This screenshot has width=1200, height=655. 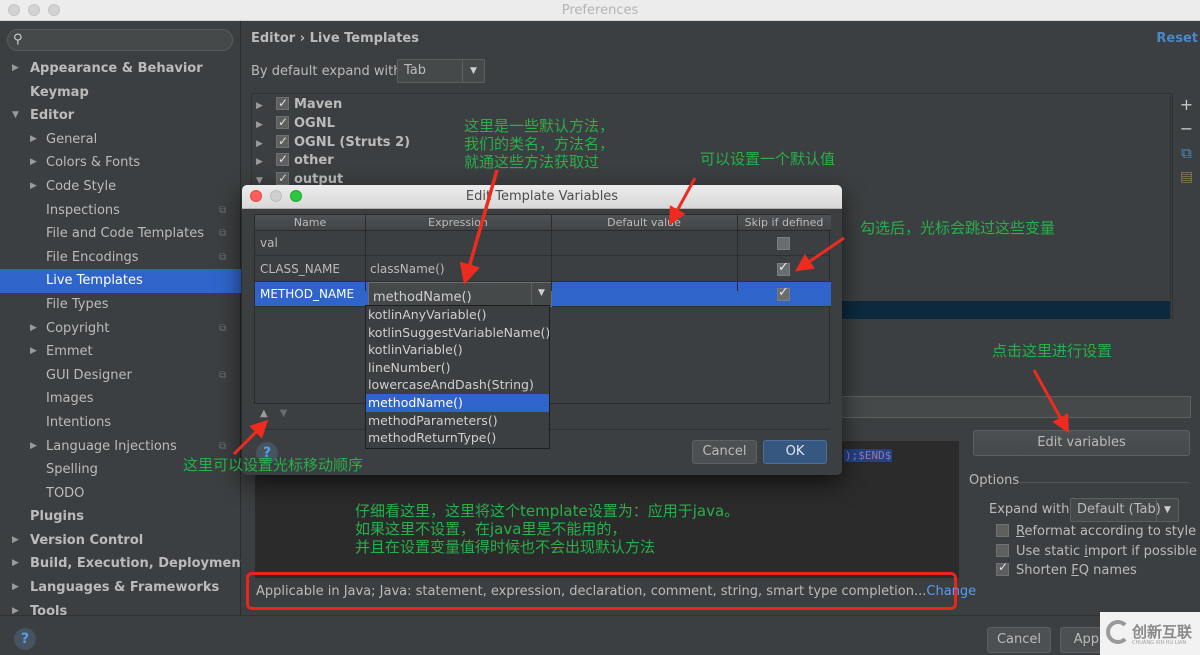 What do you see at coordinates (15, 115) in the screenshot?
I see `expanded-arrow-icon: ▼` at bounding box center [15, 115].